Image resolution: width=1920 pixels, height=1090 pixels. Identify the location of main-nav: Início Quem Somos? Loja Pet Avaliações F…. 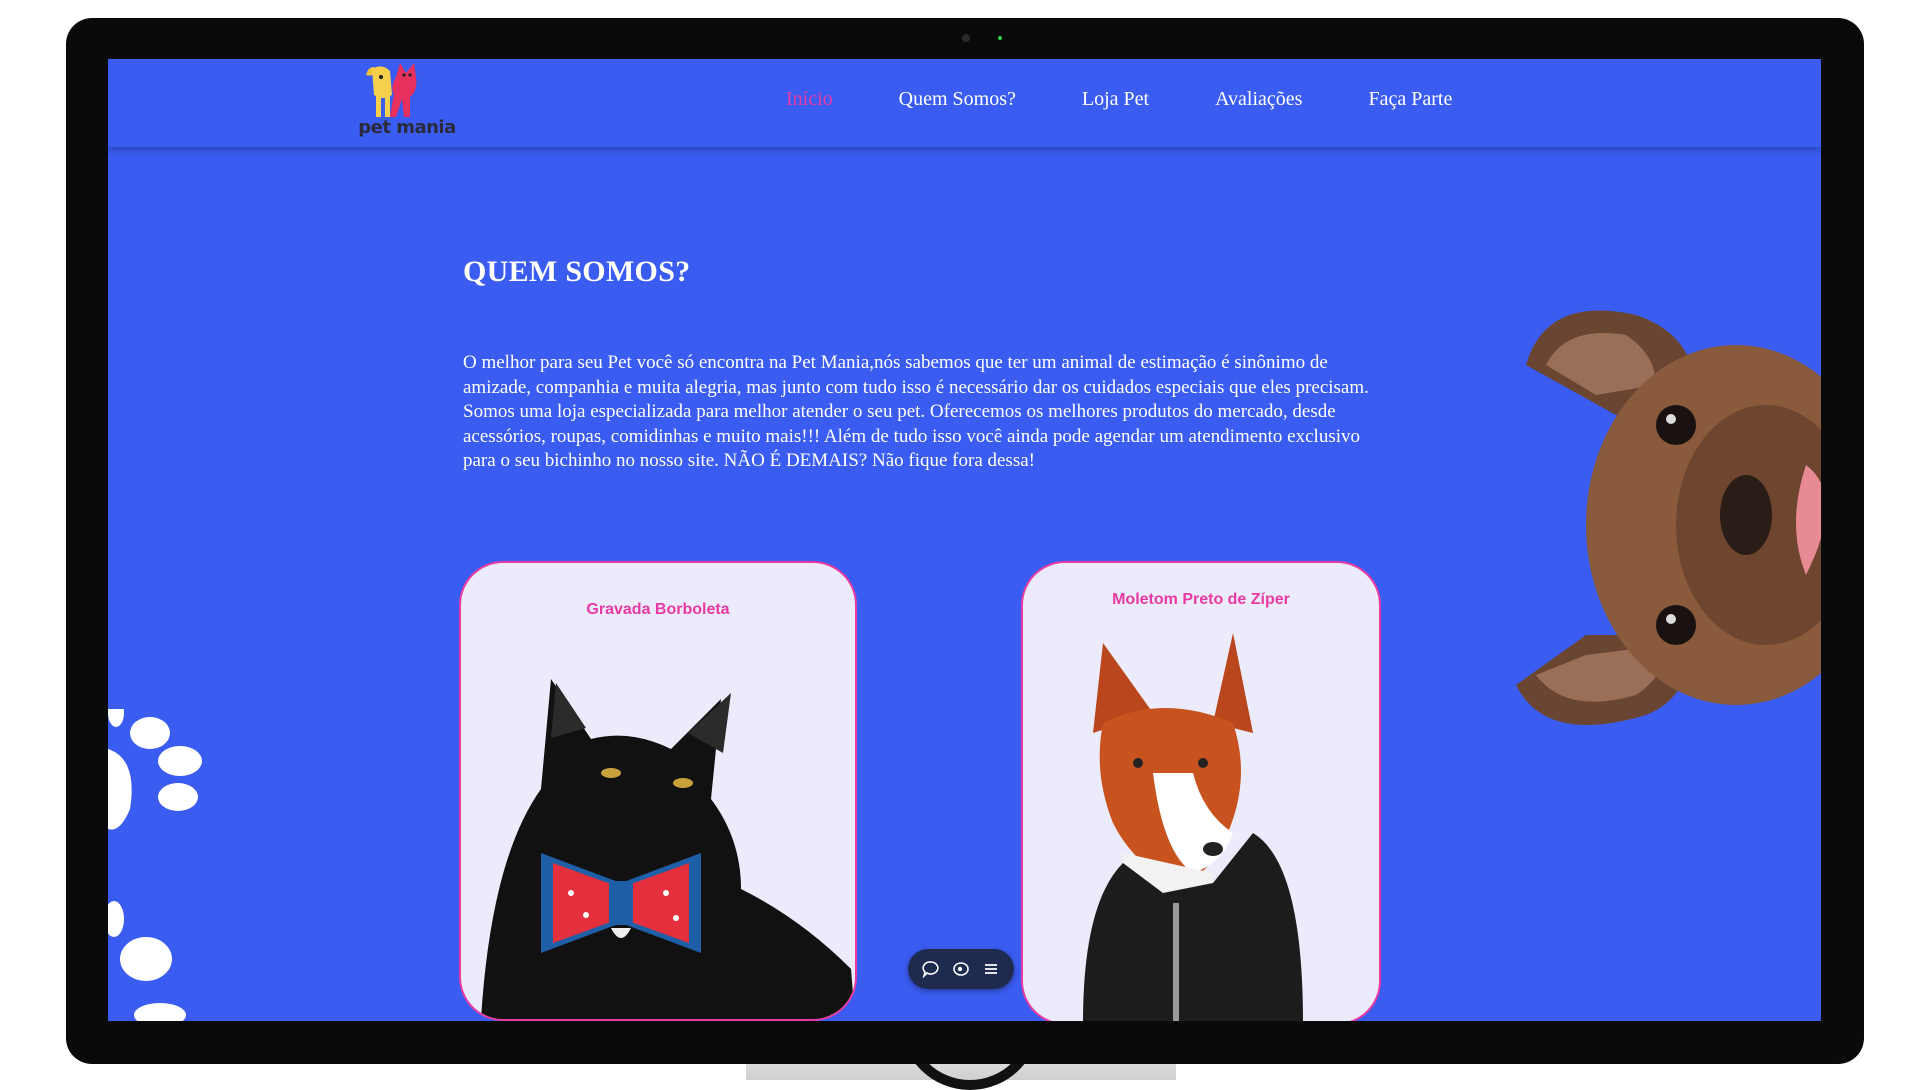
(1152, 99).